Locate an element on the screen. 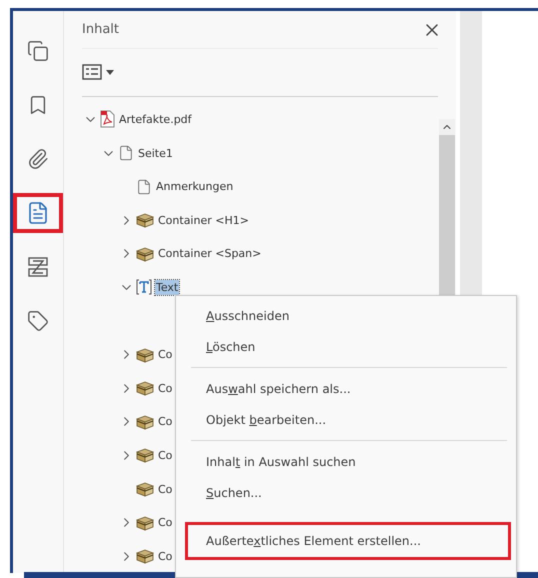 This screenshot has height=578, width=538. menu-item: Ausschneiden is located at coordinates (348, 315).